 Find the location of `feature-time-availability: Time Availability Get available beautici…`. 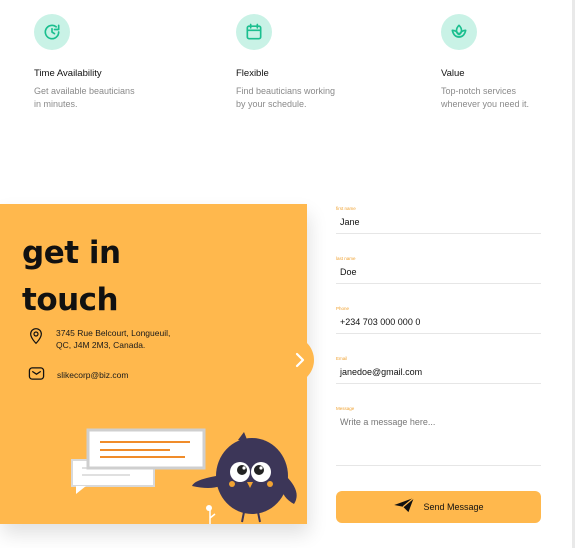

feature-time-availability: Time Availability Get available beautici… is located at coordinates (119, 62).